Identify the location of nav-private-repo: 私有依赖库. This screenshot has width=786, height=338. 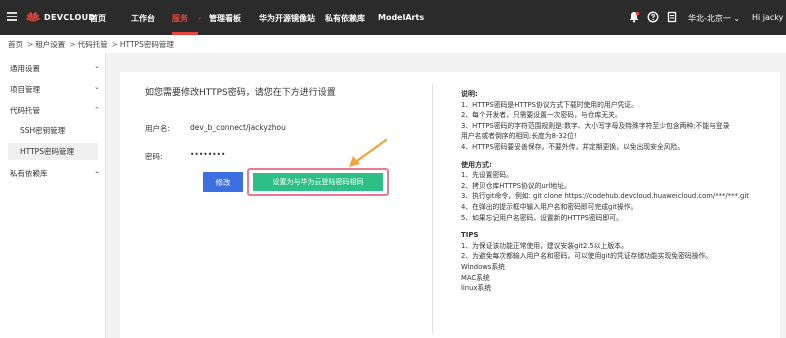
(345, 18).